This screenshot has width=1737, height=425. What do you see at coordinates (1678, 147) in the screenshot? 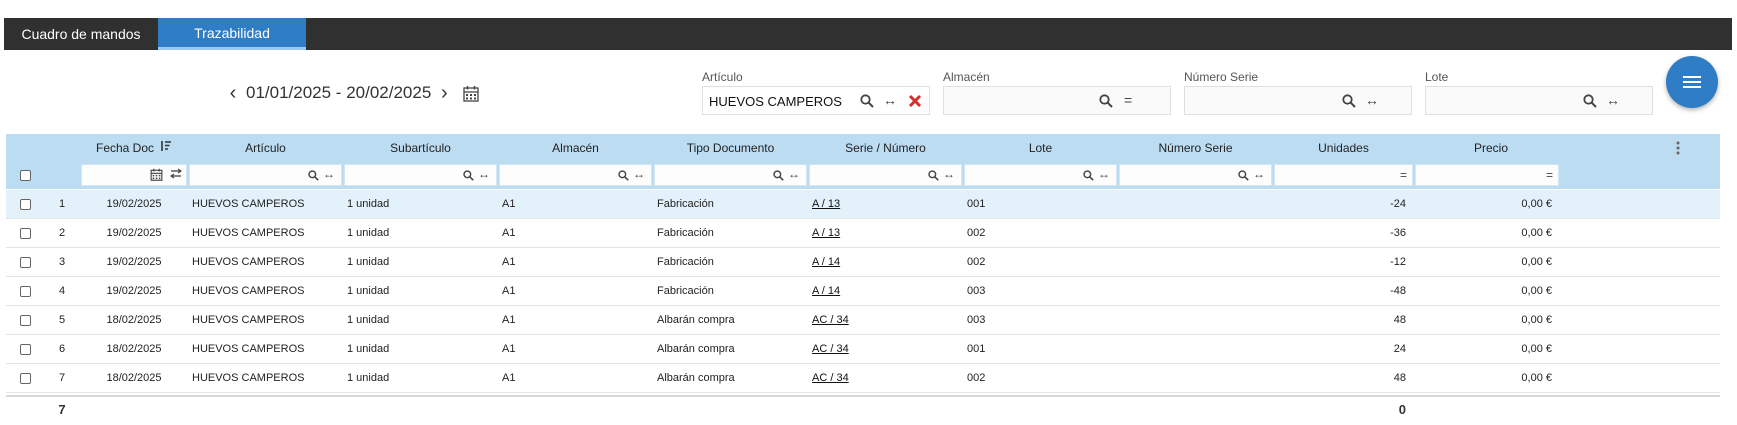
I see `column-menu-icon` at bounding box center [1678, 147].